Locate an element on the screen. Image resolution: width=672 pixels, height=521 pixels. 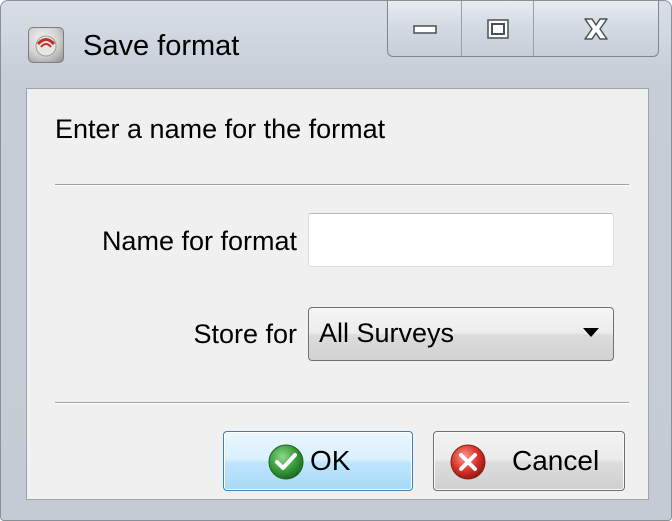
maximize-icon is located at coordinates (497, 28).